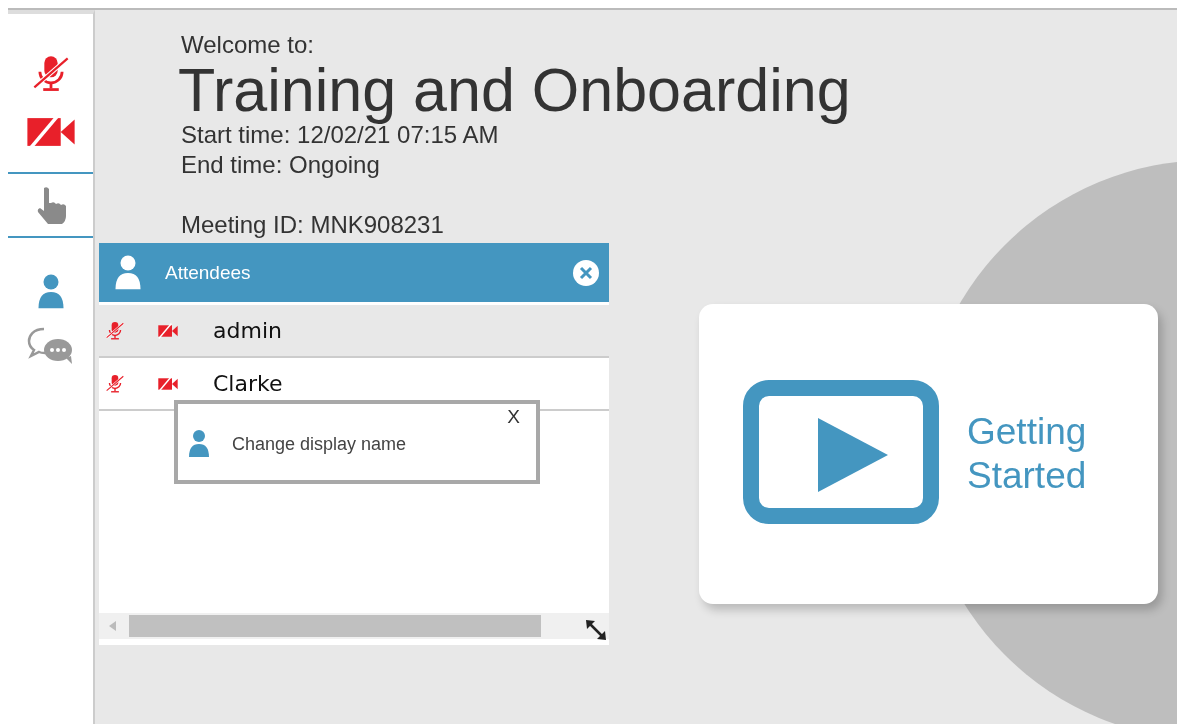 The image size is (1177, 724). I want to click on scroll-left-arrow-icon, so click(113, 626).